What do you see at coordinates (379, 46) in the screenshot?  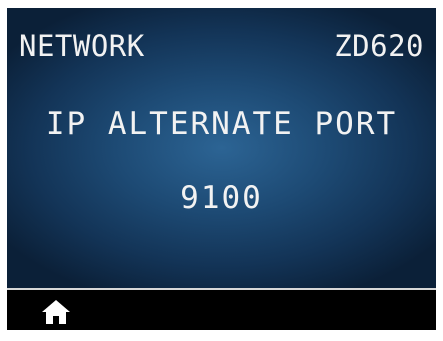 I see `printer-model: ZD620` at bounding box center [379, 46].